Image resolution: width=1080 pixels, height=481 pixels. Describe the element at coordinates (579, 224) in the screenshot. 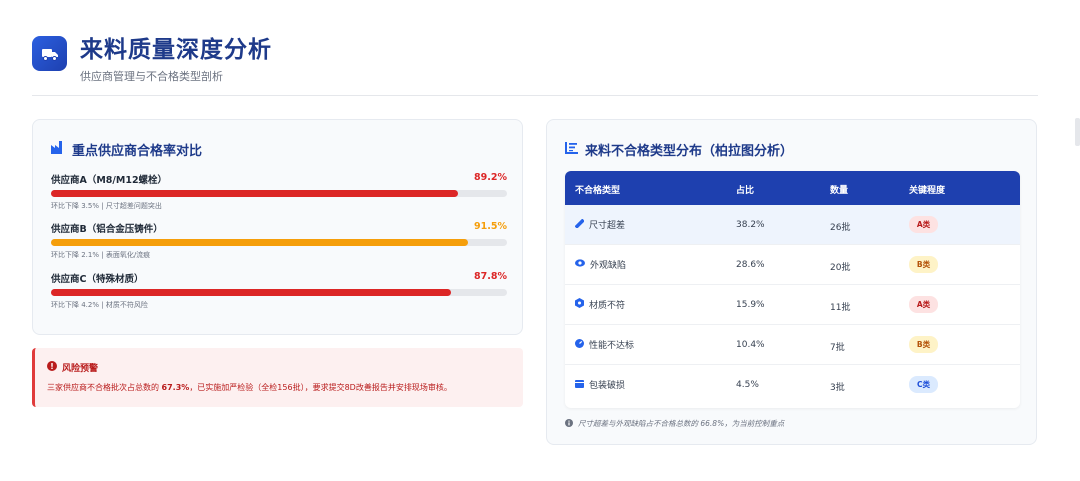

I see `ruler-icon` at that location.